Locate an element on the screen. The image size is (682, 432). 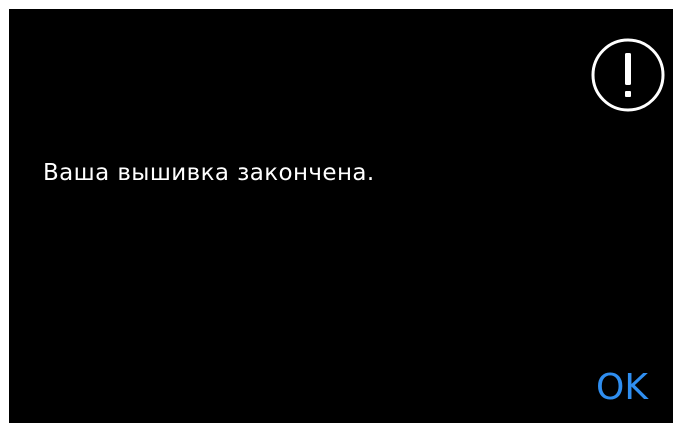
ok-button: OK is located at coordinates (622, 388).